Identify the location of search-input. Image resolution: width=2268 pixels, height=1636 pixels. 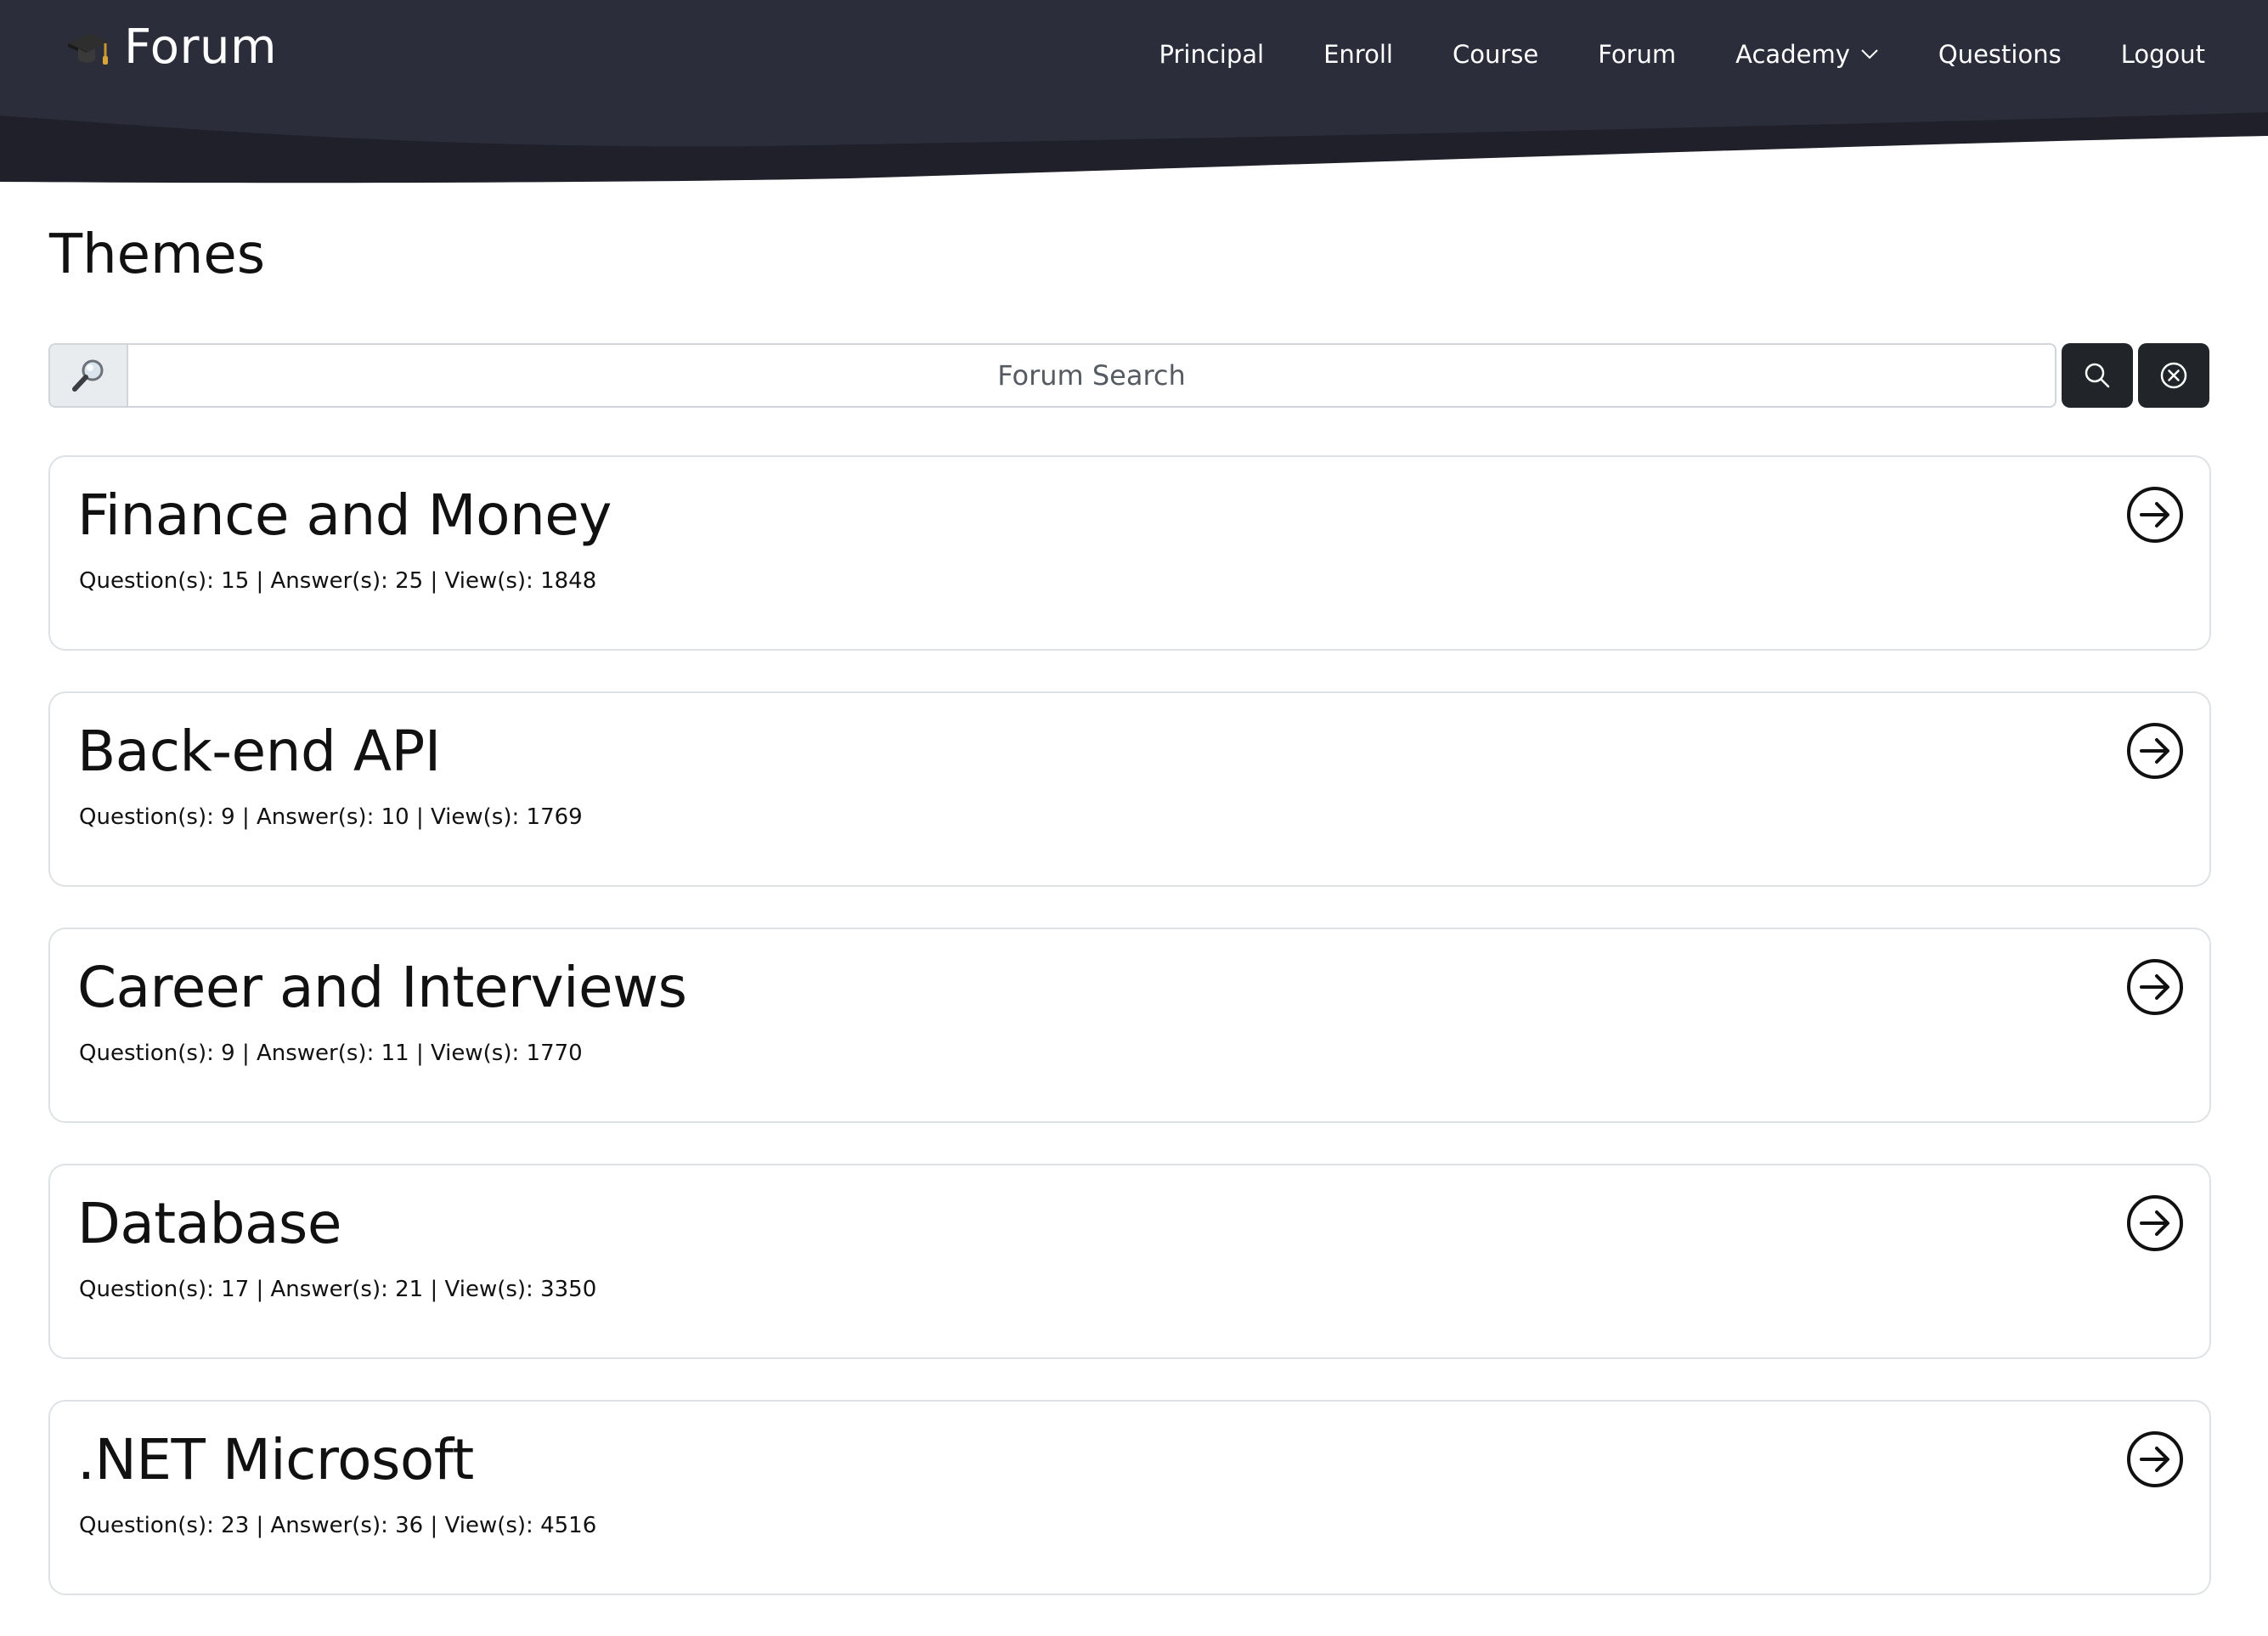
(1092, 375).